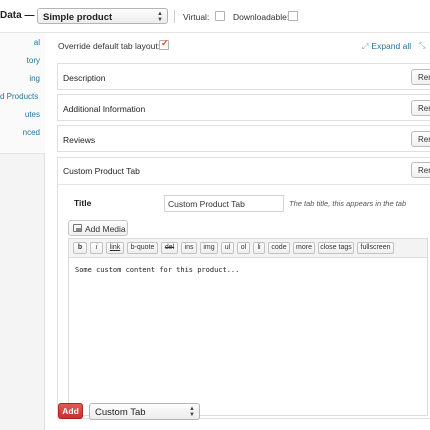 This screenshot has height=430, width=430. Describe the element at coordinates (83, 203) in the screenshot. I see `tab-title-label: Title` at that location.